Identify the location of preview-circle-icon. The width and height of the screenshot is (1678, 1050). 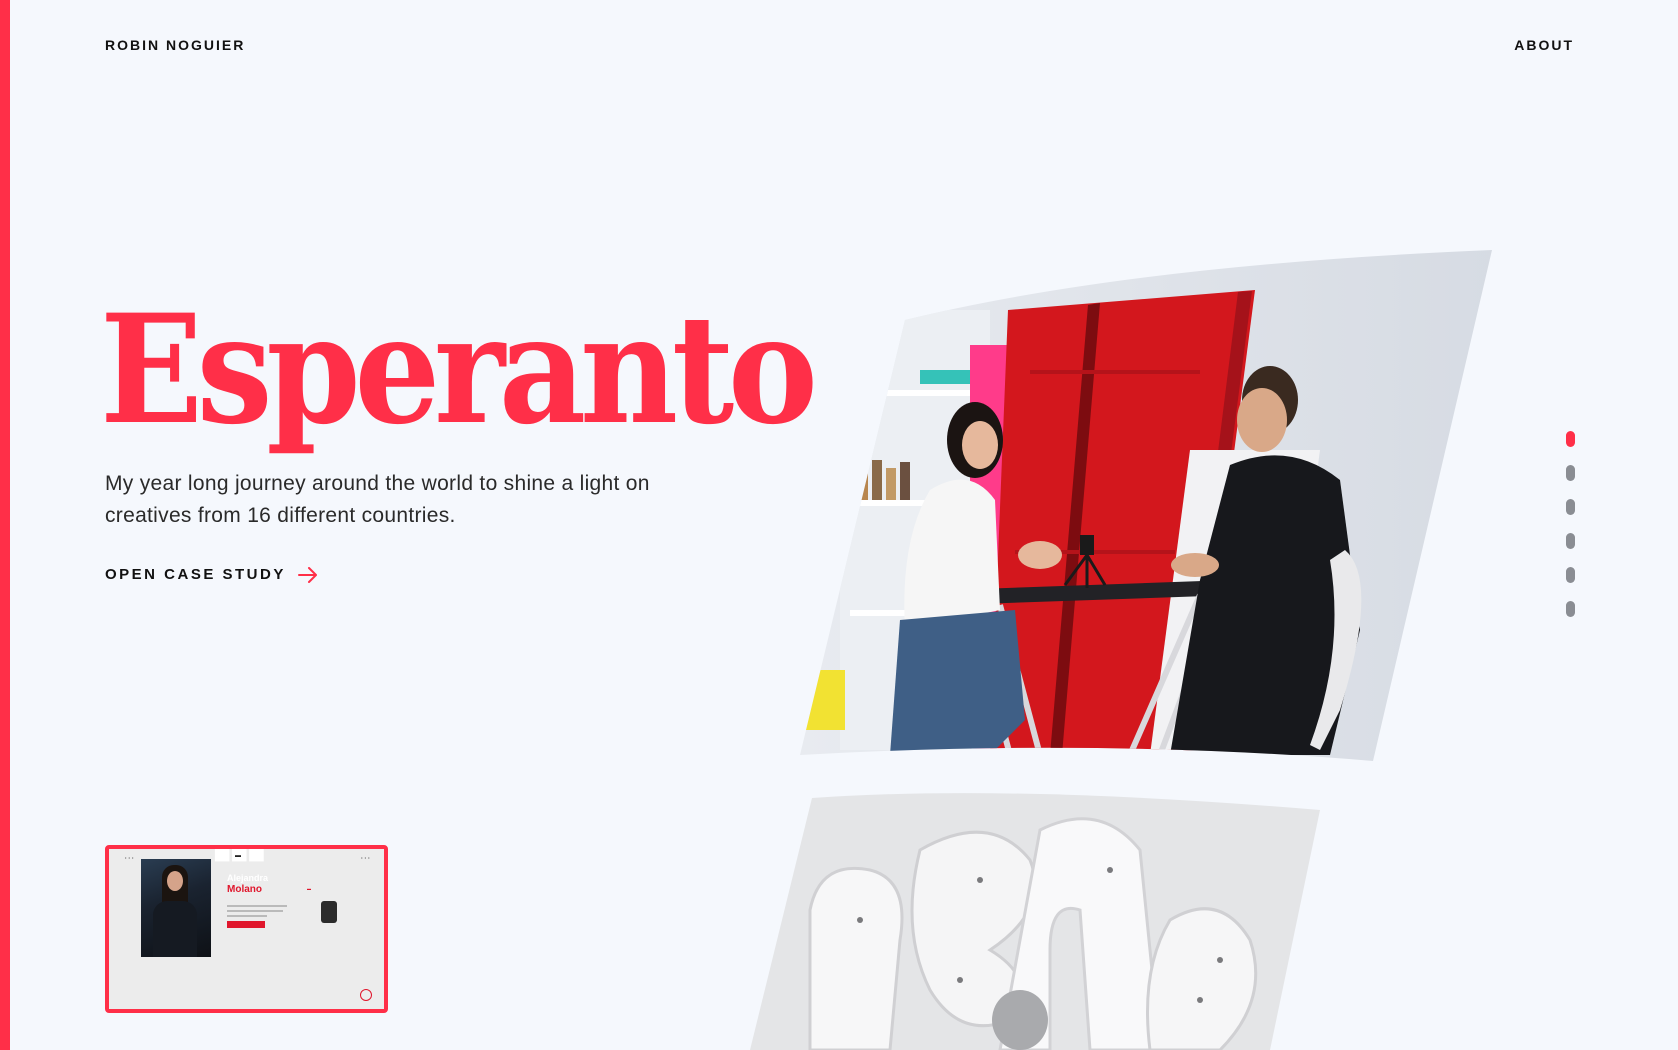
(366, 995).